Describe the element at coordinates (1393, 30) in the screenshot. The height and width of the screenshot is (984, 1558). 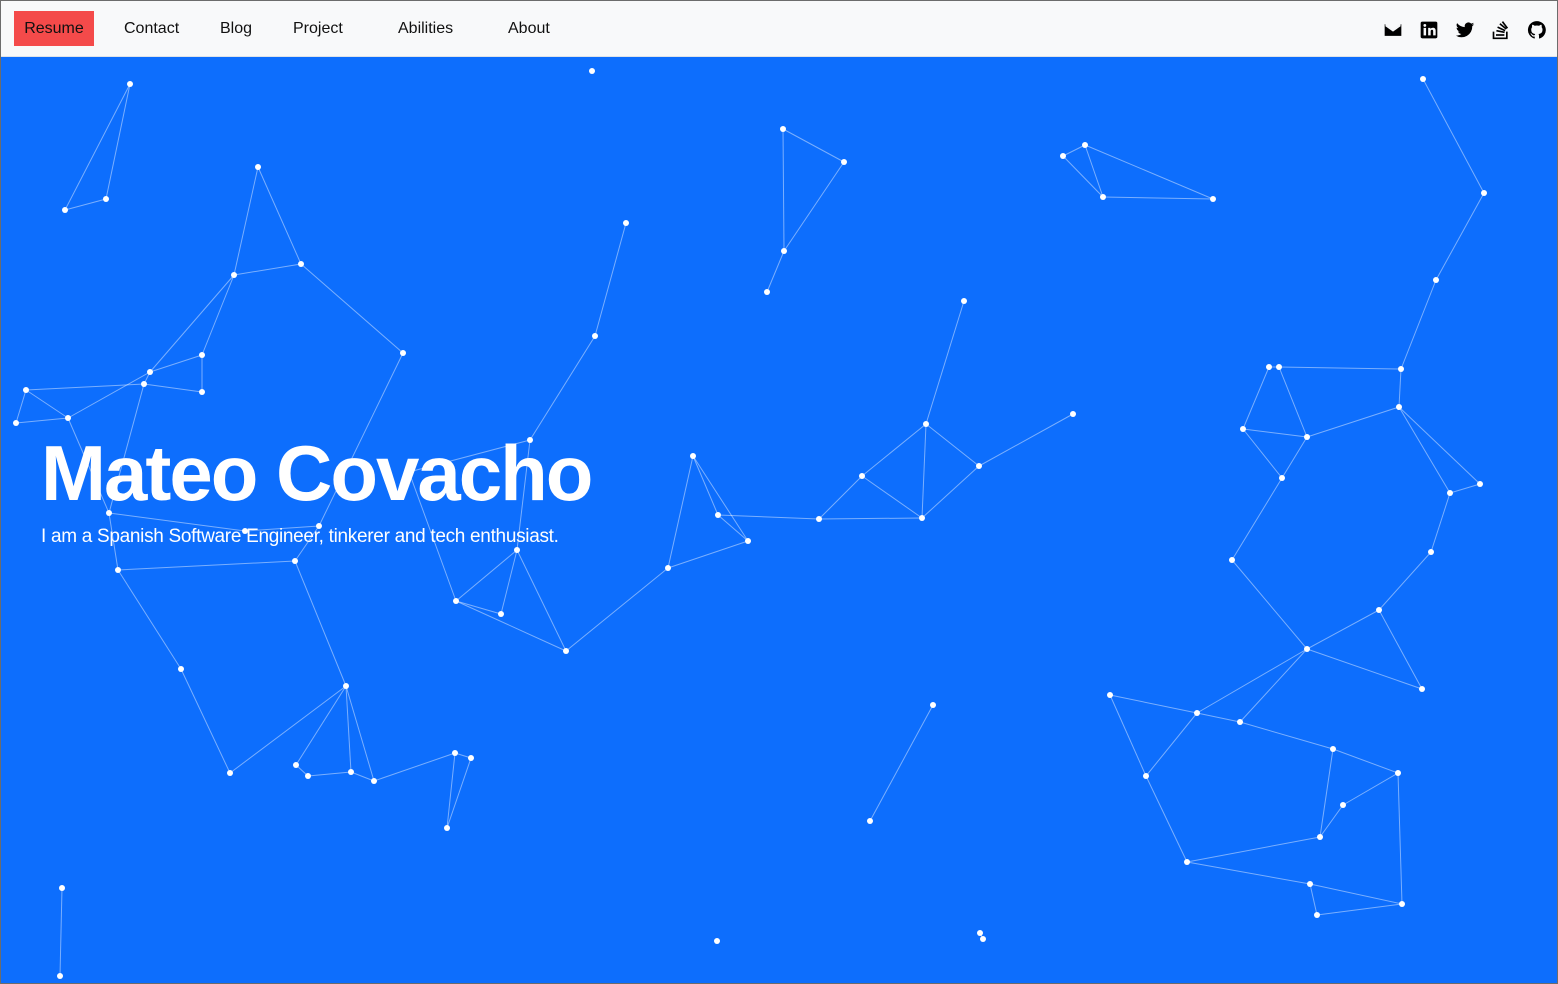
I see `mail-icon` at that location.